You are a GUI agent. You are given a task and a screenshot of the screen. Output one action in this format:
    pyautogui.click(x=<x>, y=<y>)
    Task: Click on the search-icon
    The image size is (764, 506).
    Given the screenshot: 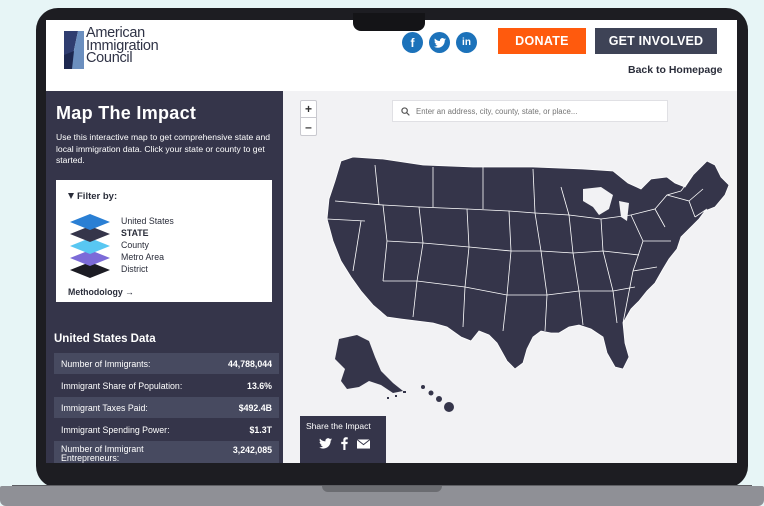 What is the action you would take?
    pyautogui.click(x=405, y=111)
    